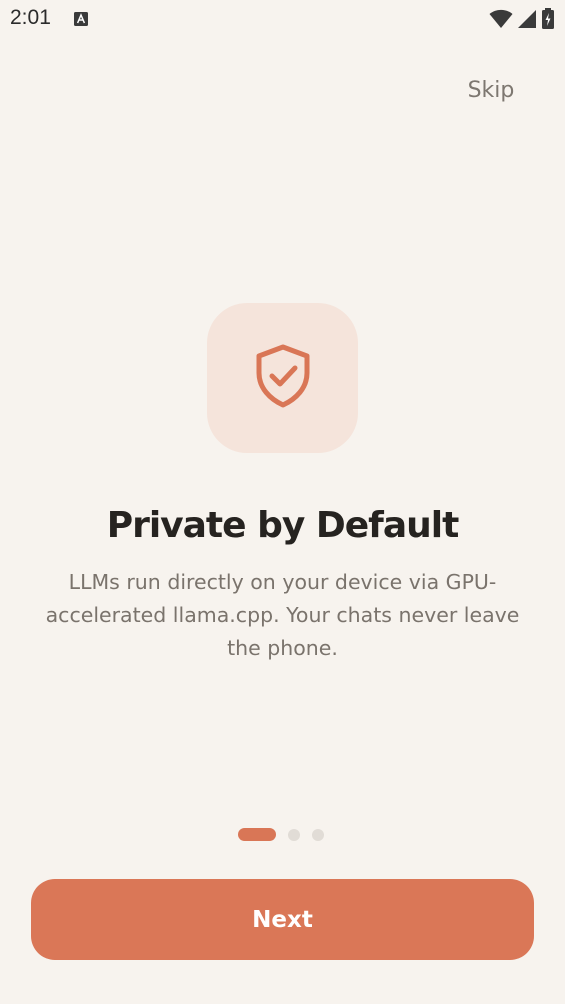 The width and height of the screenshot is (565, 1004). I want to click on battery-charging-icon, so click(548, 19).